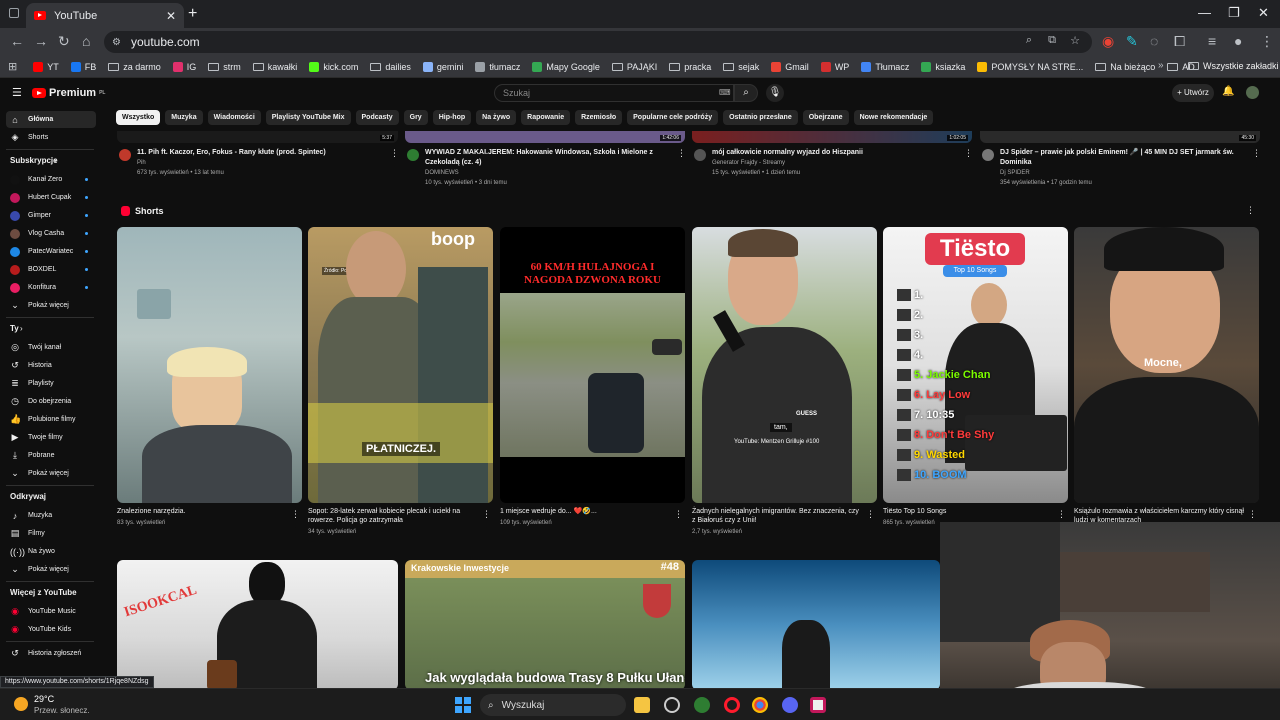 This screenshot has height=720, width=1280. Describe the element at coordinates (84, 66) in the screenshot. I see `bookmark-item: FB` at that location.